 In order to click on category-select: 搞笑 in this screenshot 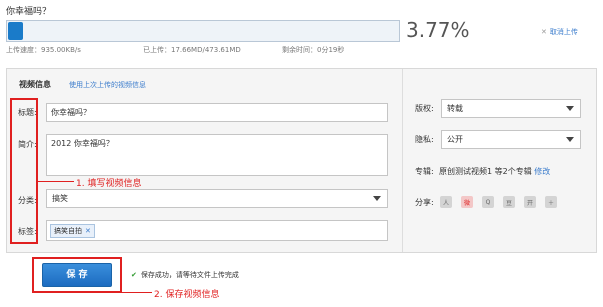, I will do `click(217, 198)`.